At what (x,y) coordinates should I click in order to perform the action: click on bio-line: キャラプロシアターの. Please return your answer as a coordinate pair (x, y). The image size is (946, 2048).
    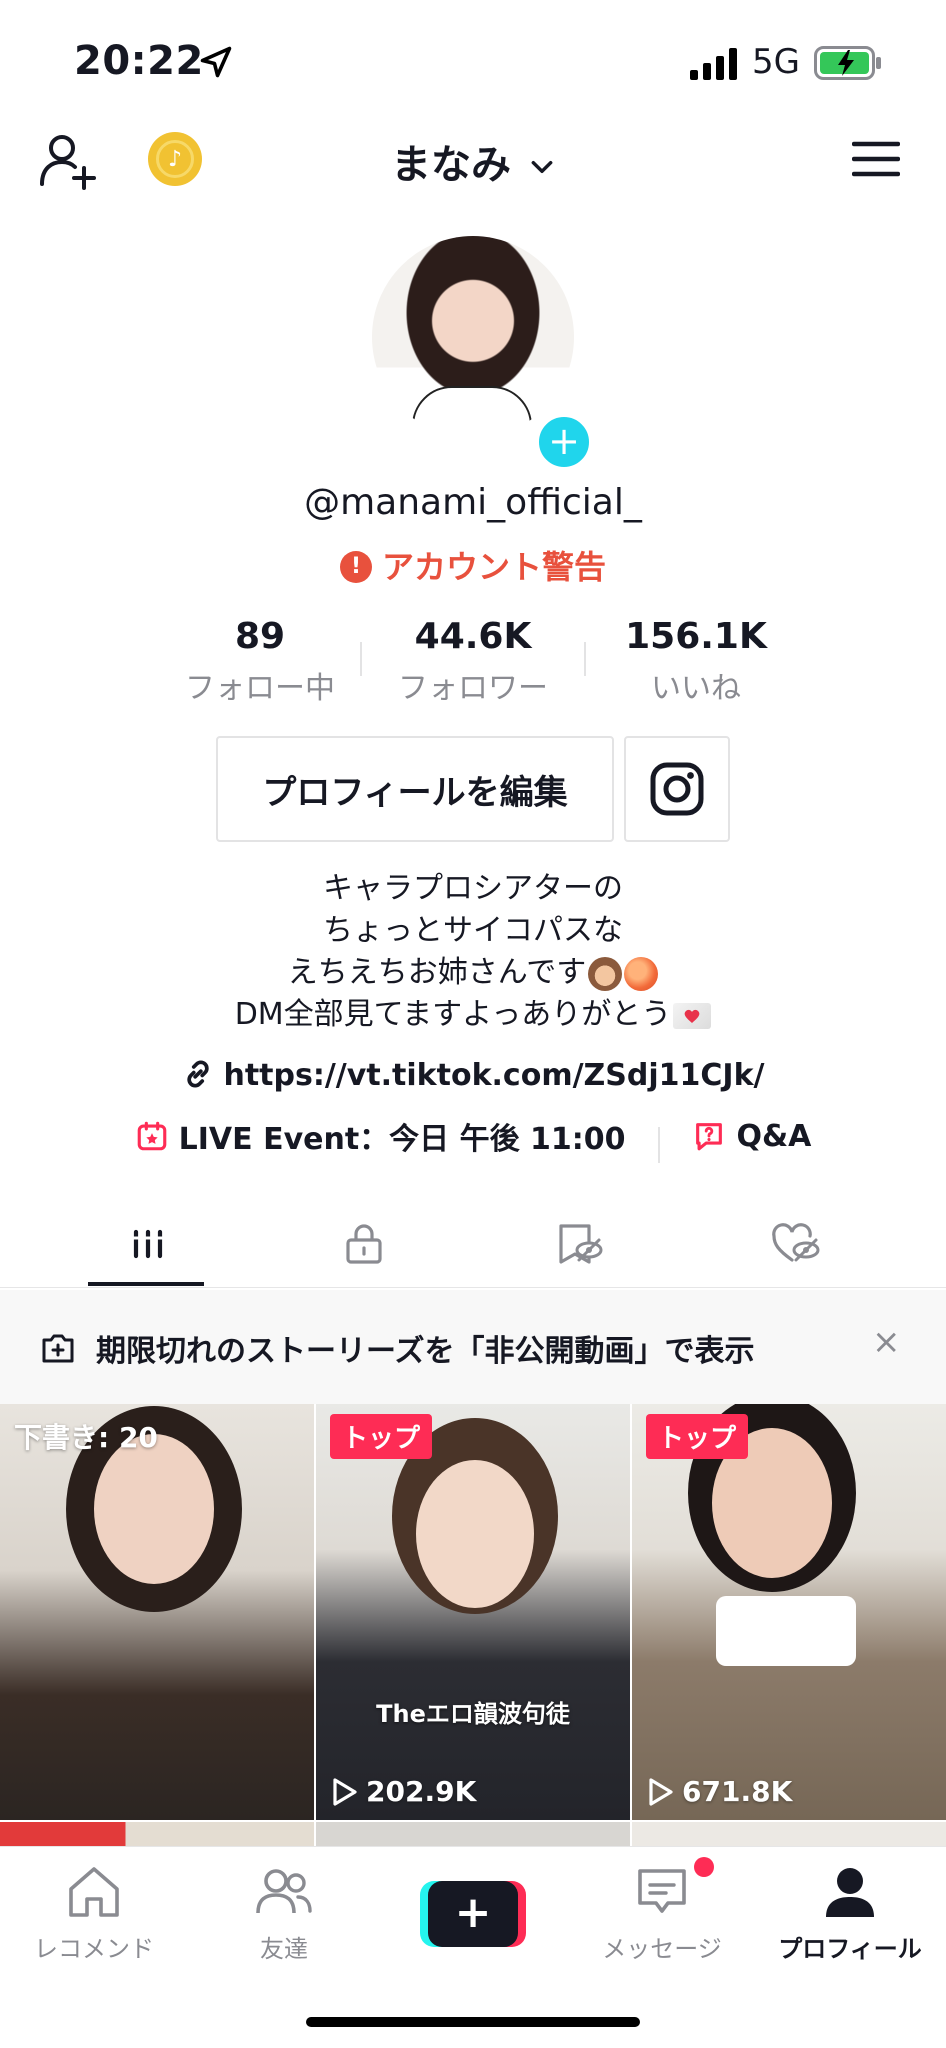
    Looking at the image, I should click on (473, 888).